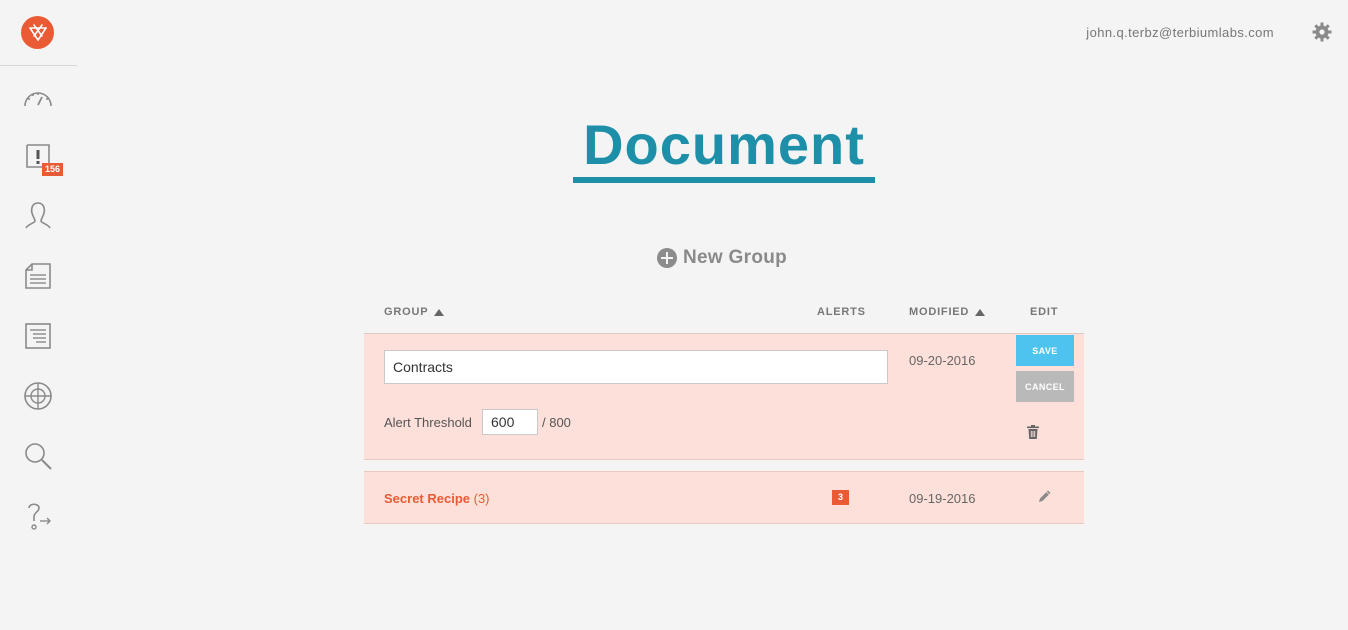  What do you see at coordinates (1180, 32) in the screenshot?
I see `user-email: john.q.terbz@terbiumlabs.com` at bounding box center [1180, 32].